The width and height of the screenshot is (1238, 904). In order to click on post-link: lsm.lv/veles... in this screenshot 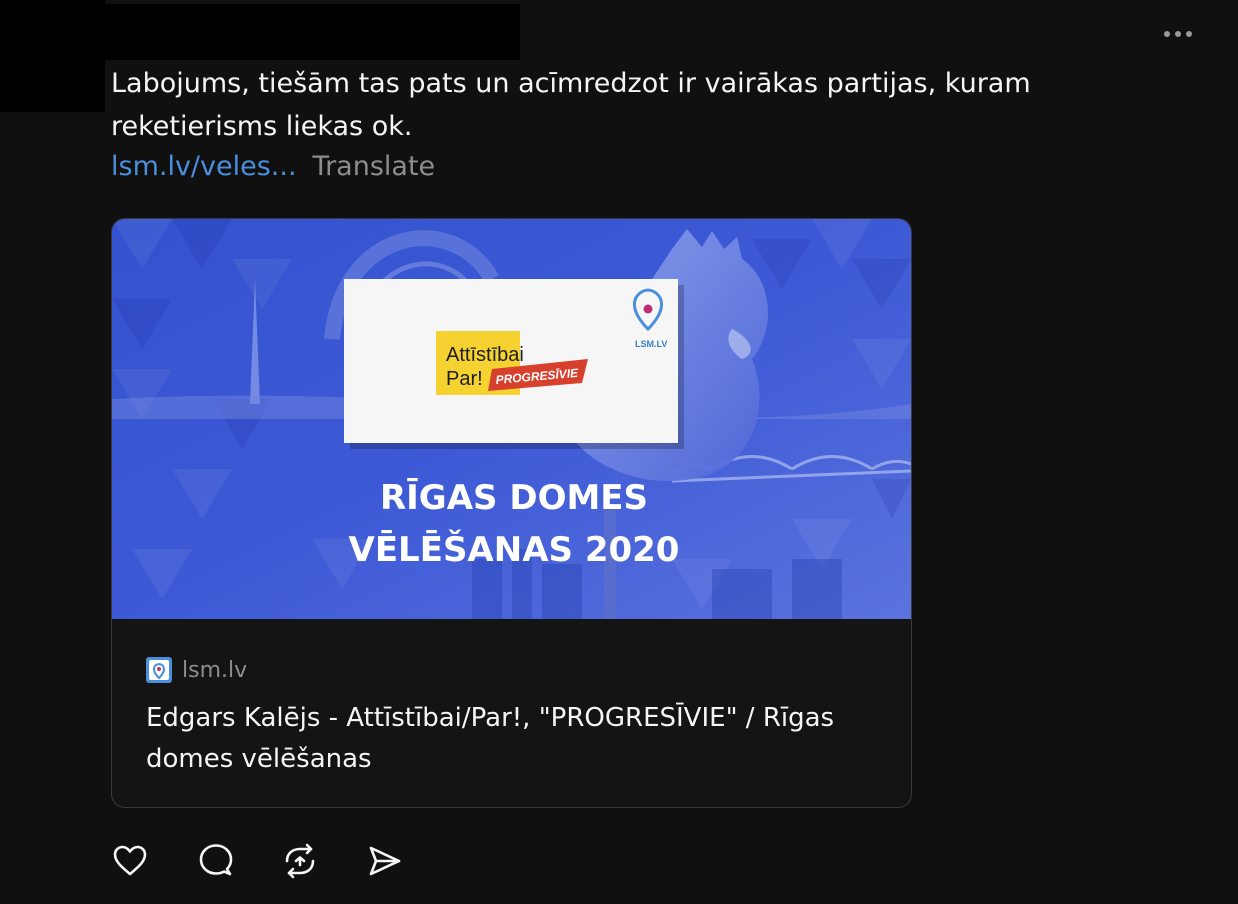, I will do `click(204, 166)`.